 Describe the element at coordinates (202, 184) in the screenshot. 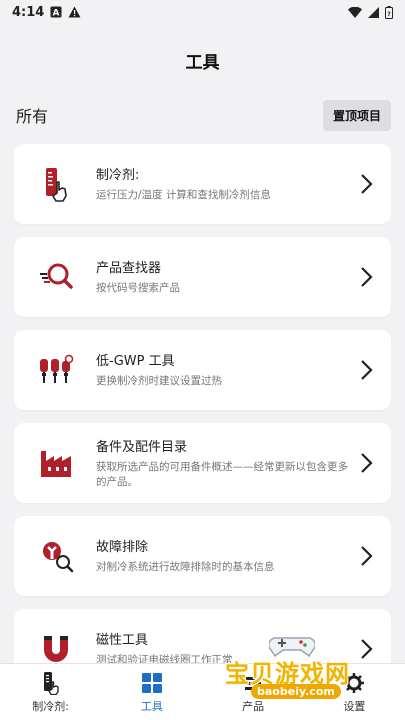

I see `tool-card-refrigerant: 制冷剂: 运行压力/温度 计算和查找制冷剂信息` at that location.